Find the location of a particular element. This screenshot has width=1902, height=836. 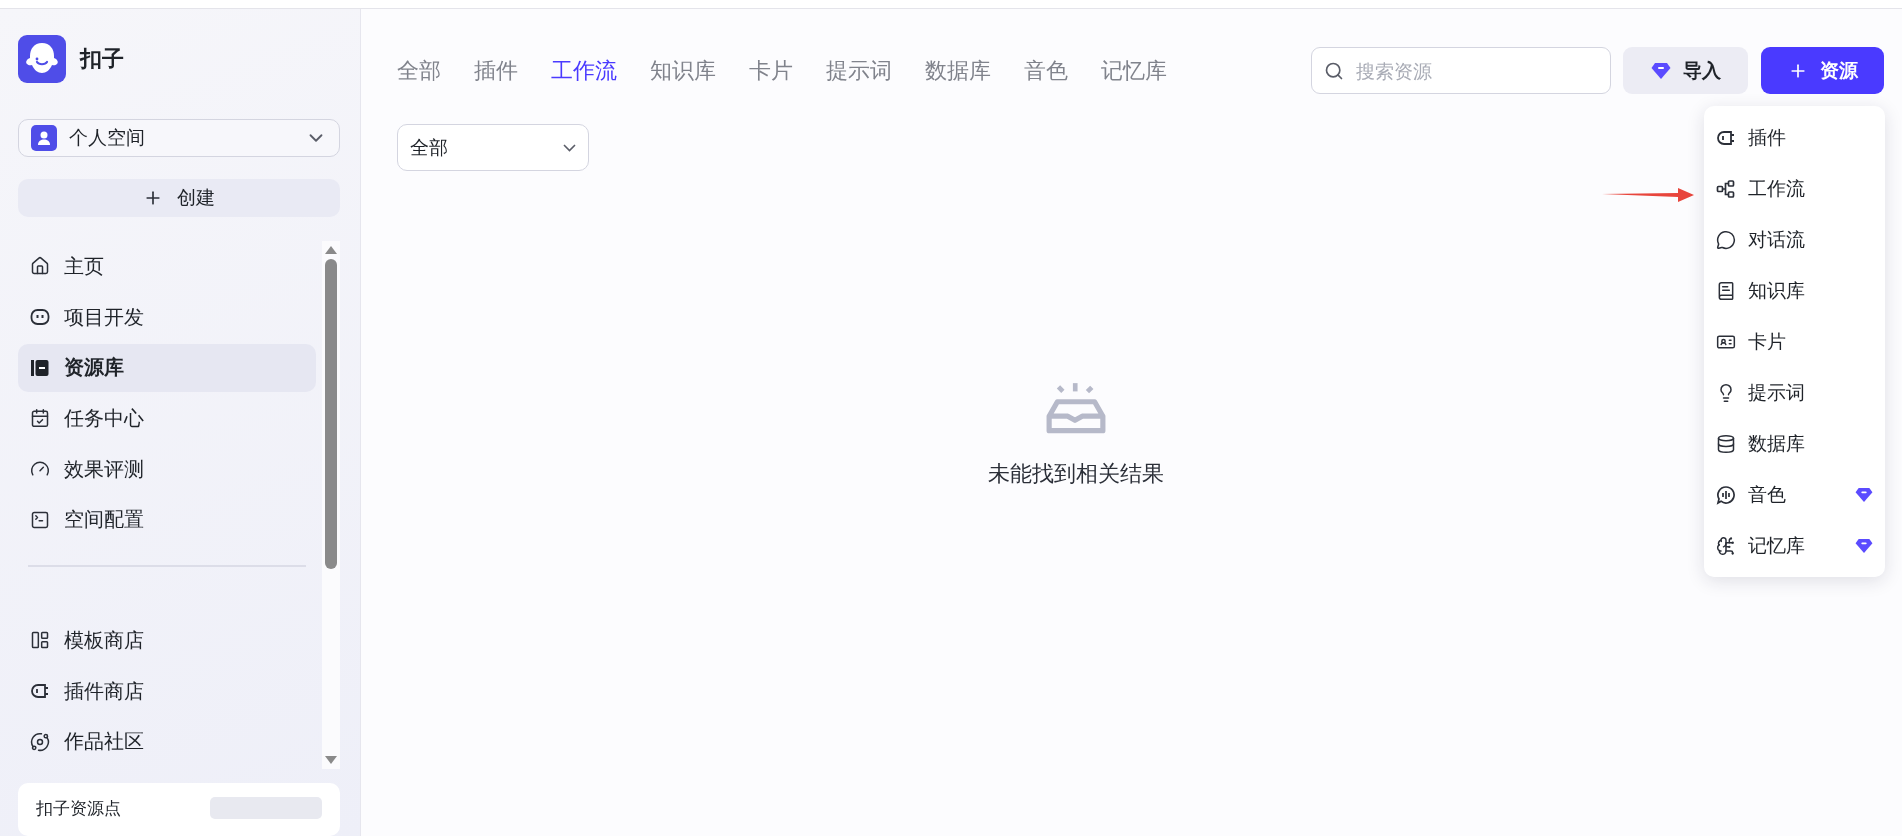

menu-item: 记忆库 is located at coordinates (1794, 545).